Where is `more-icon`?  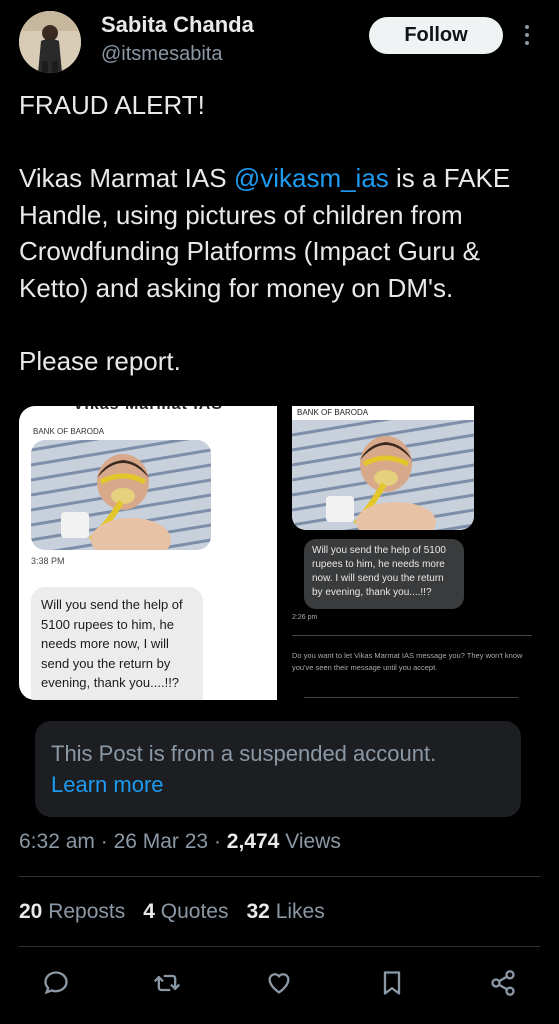
more-icon is located at coordinates (527, 35).